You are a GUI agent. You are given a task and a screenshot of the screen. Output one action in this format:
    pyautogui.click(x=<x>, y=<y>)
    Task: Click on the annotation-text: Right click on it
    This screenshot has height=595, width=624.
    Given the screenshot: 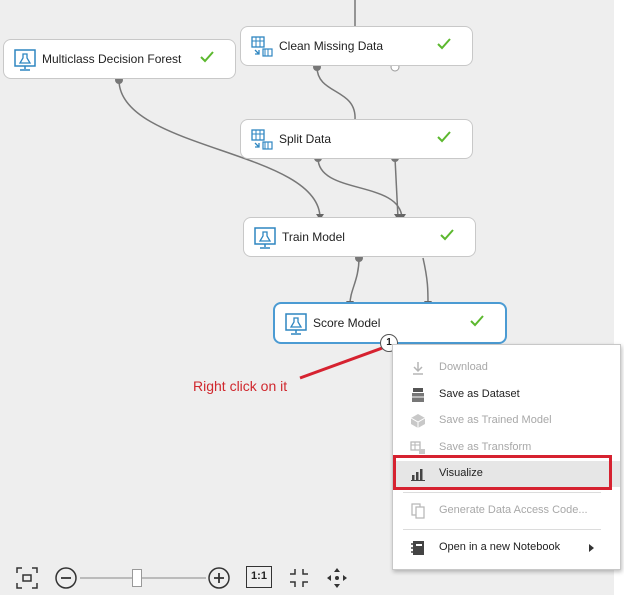 What is the action you would take?
    pyautogui.click(x=240, y=386)
    